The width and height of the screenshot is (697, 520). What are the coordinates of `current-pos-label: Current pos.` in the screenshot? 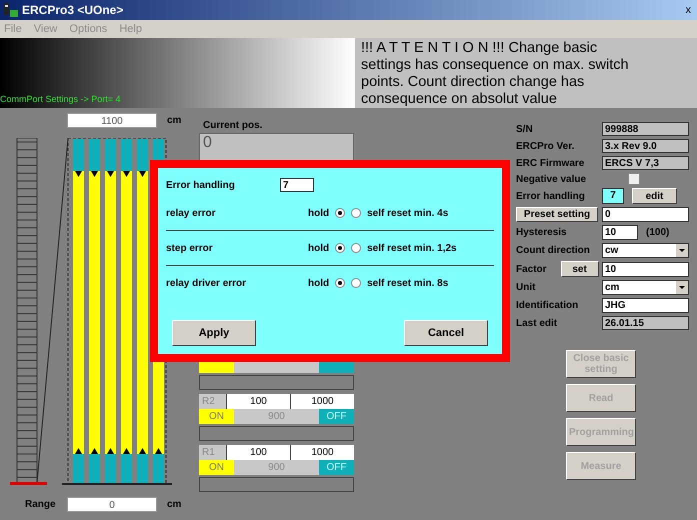 It's located at (233, 125).